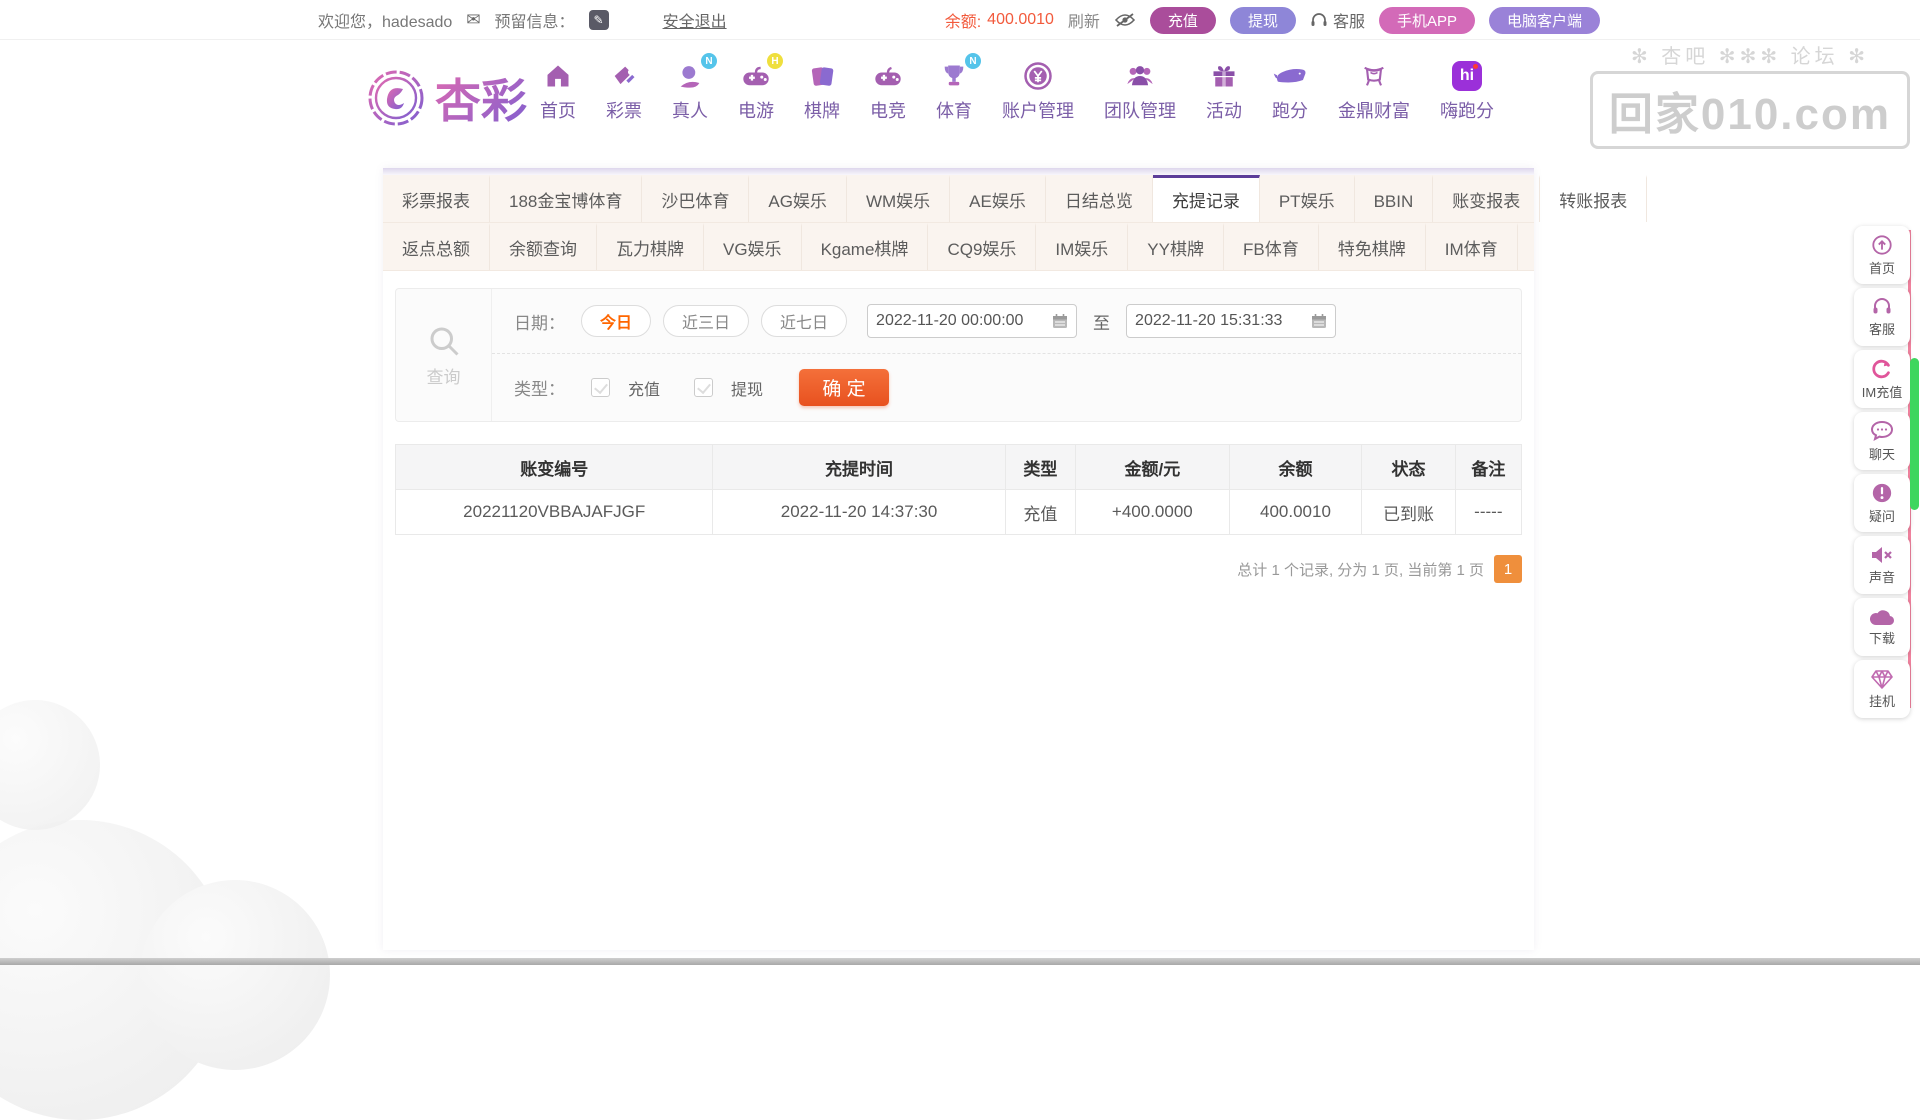 The image size is (1920, 1120). I want to click on nav-item-sports: N 体育, so click(954, 91).